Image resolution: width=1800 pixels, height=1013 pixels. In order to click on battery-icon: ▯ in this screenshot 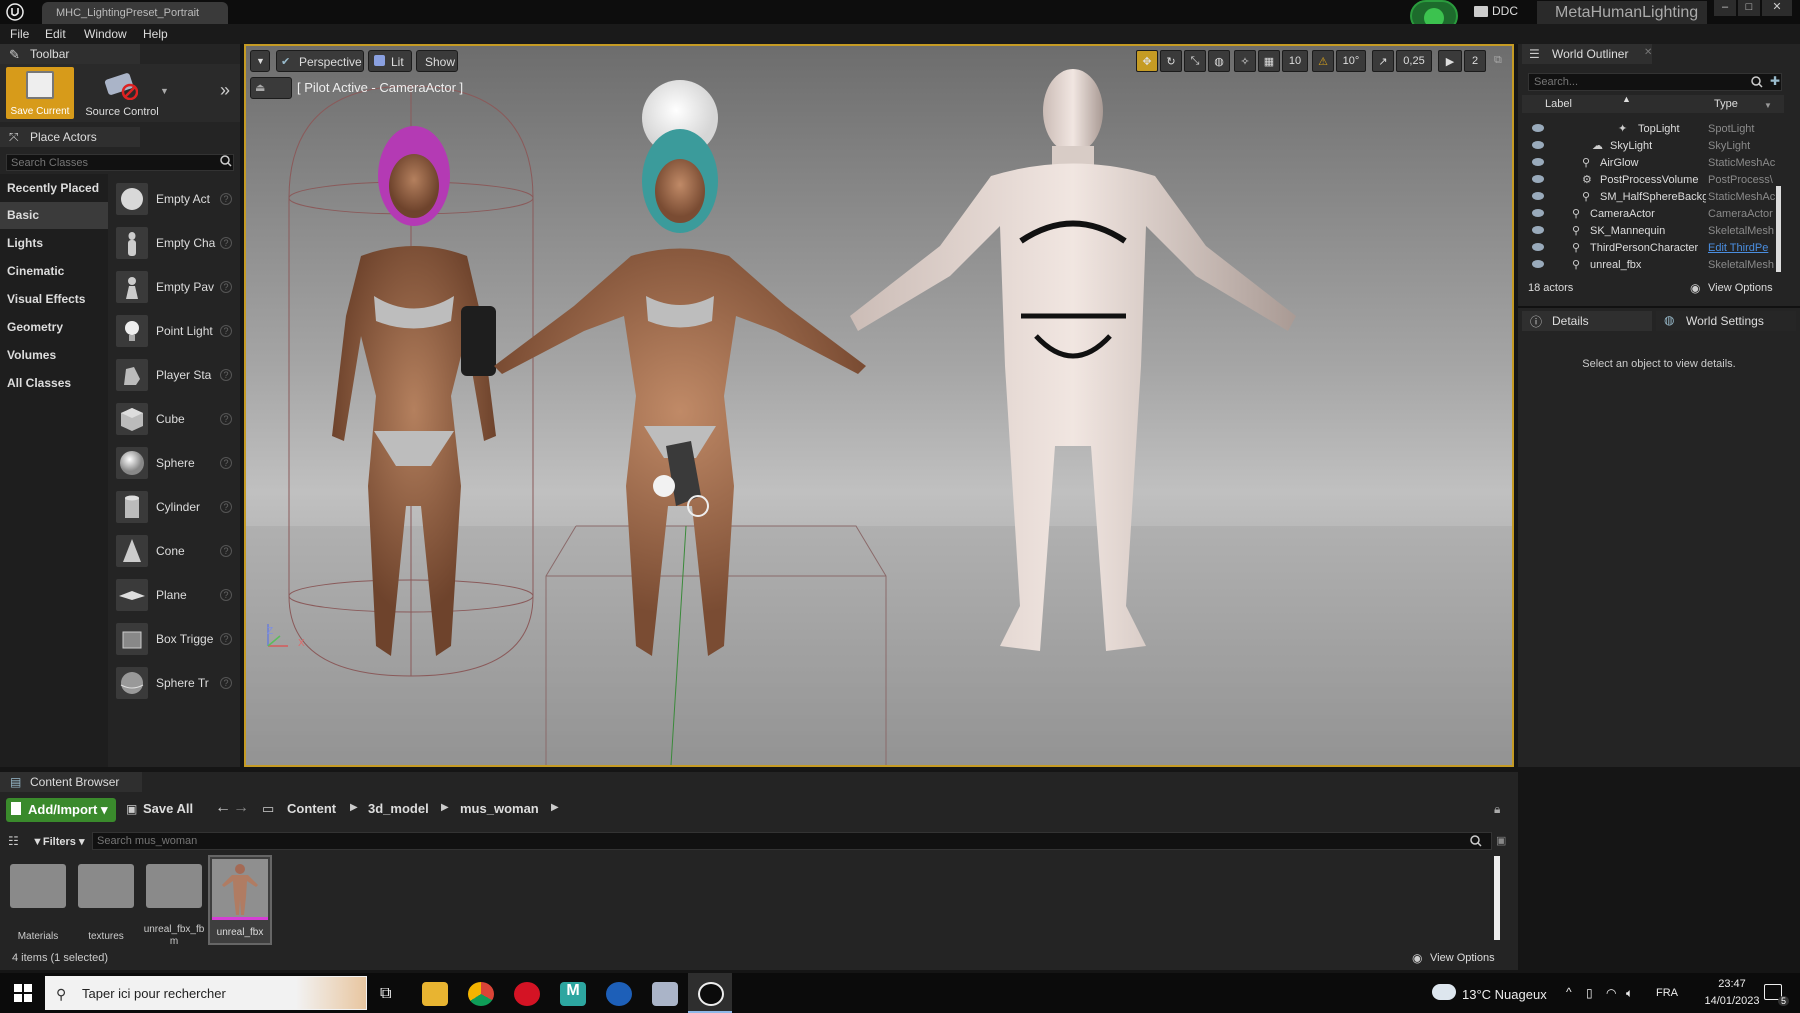, I will do `click(1589, 993)`.